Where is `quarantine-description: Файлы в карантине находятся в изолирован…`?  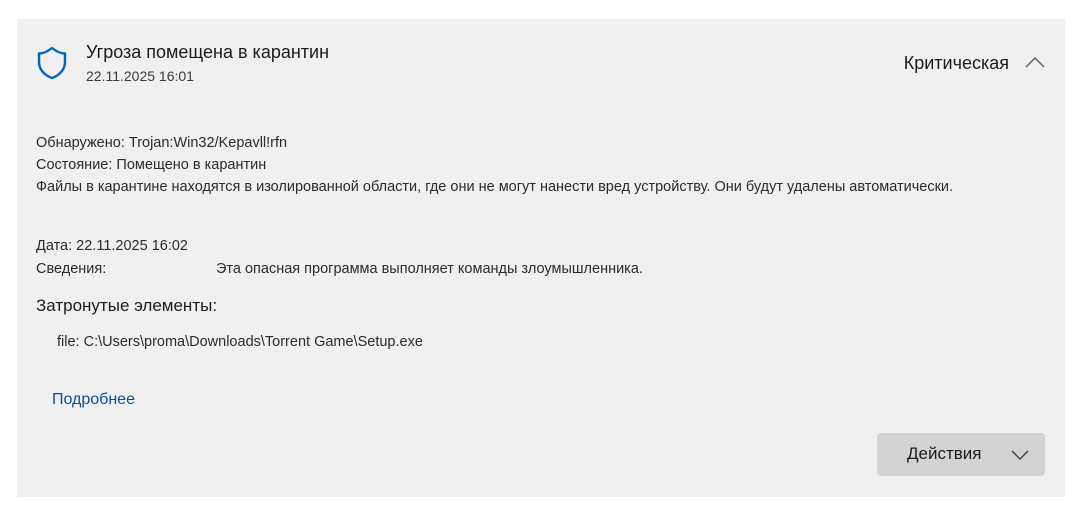 quarantine-description: Файлы в карантине находятся в изолирован… is located at coordinates (495, 187).